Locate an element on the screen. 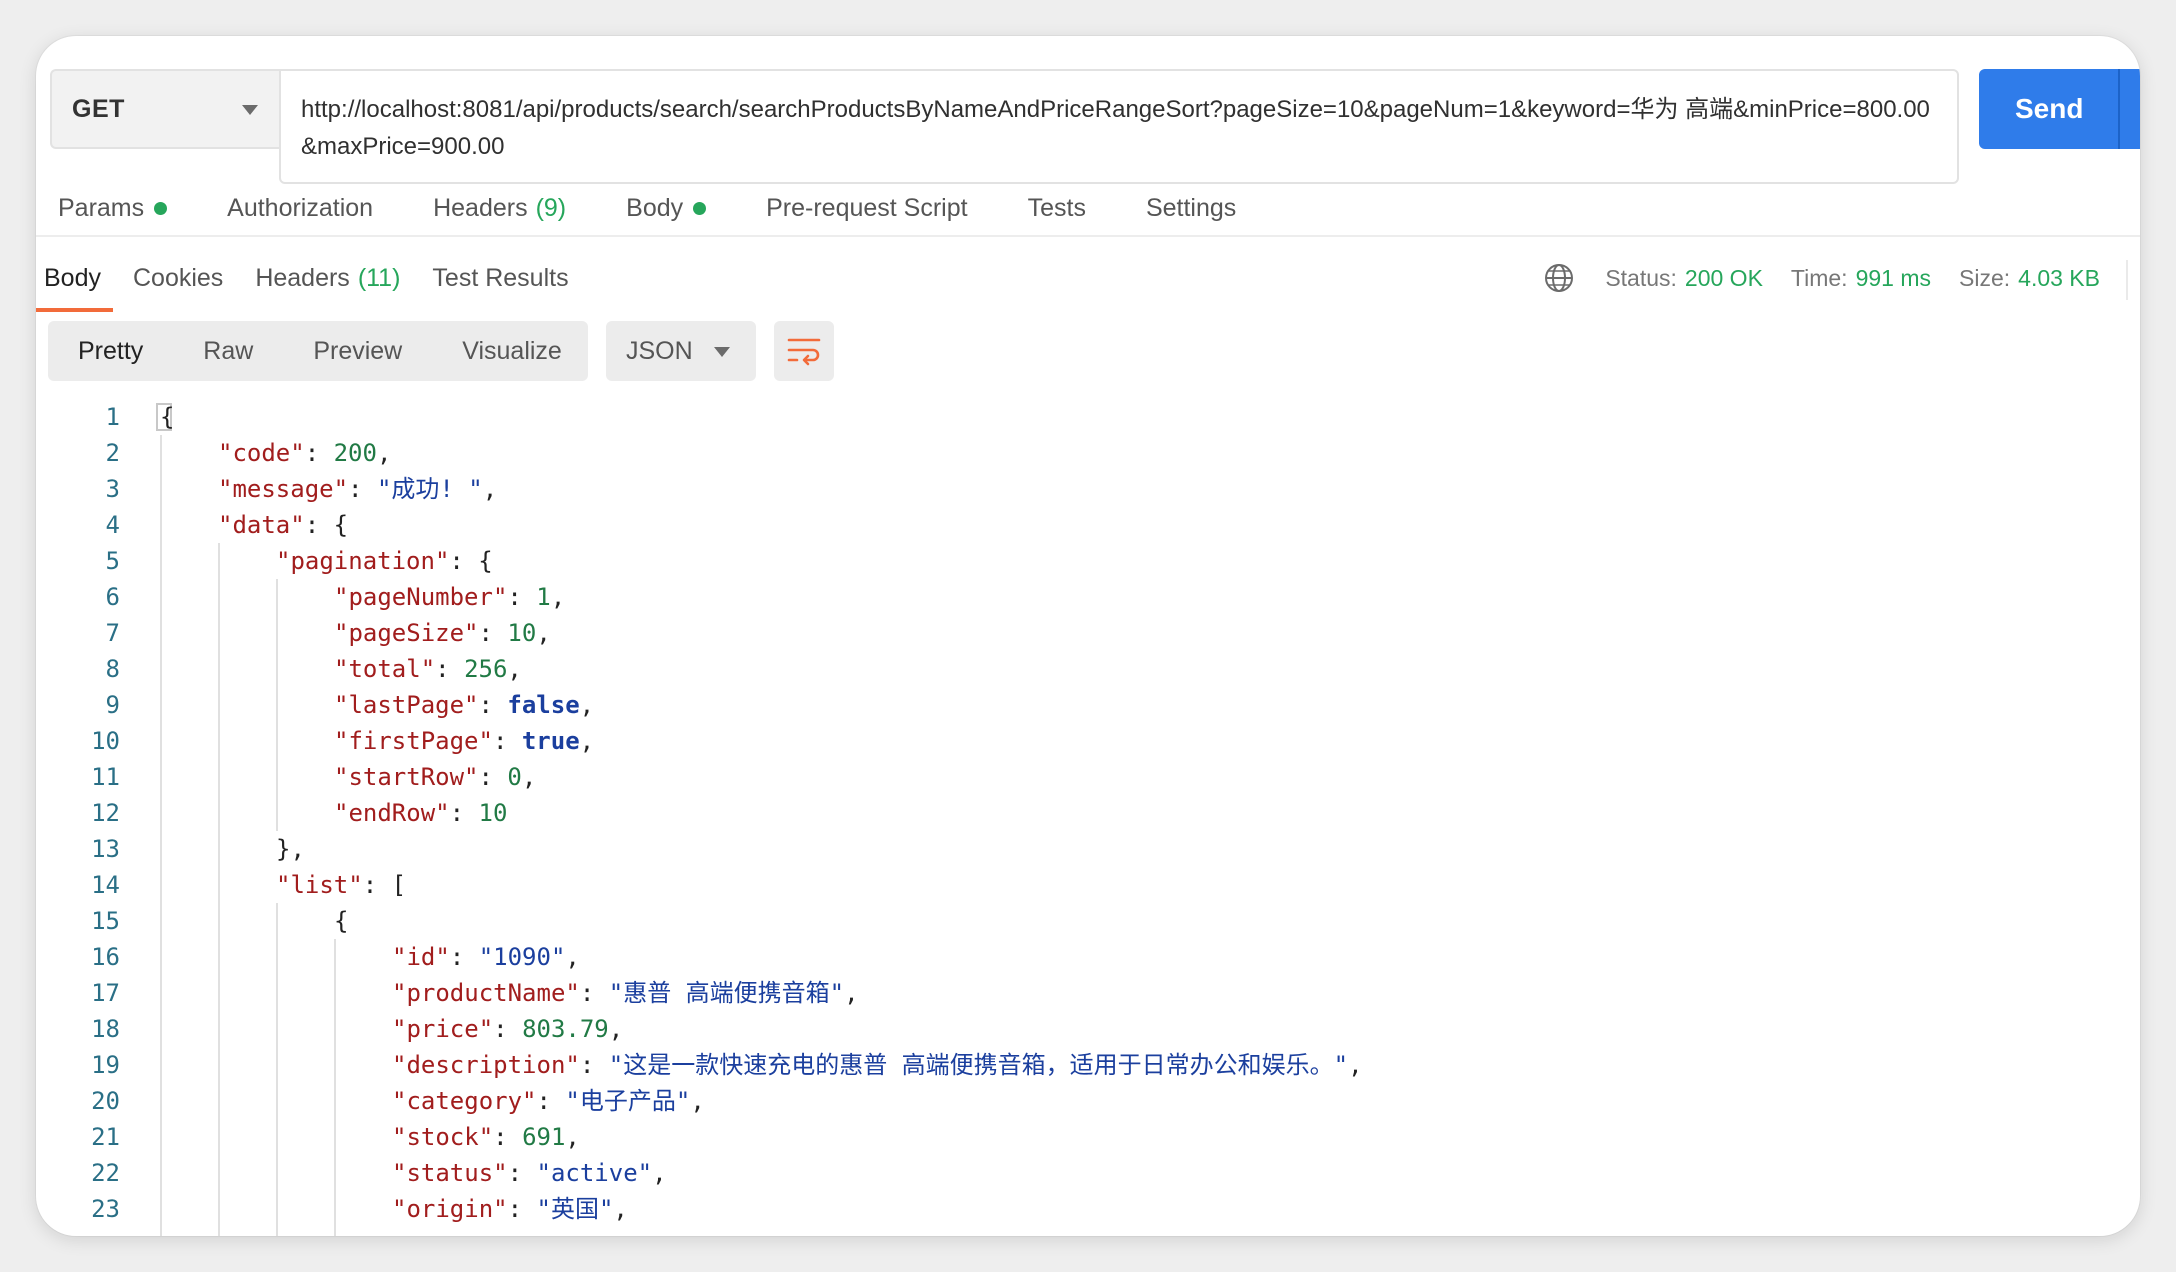 This screenshot has height=1272, width=2176. code-text: "lastPage": false, is located at coordinates (377, 705).